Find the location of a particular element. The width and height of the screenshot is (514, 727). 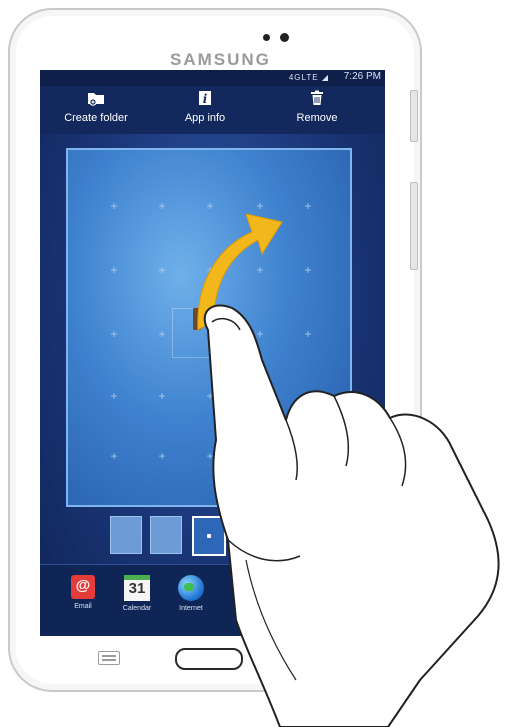

remove-button: Remove is located at coordinates (317, 107).